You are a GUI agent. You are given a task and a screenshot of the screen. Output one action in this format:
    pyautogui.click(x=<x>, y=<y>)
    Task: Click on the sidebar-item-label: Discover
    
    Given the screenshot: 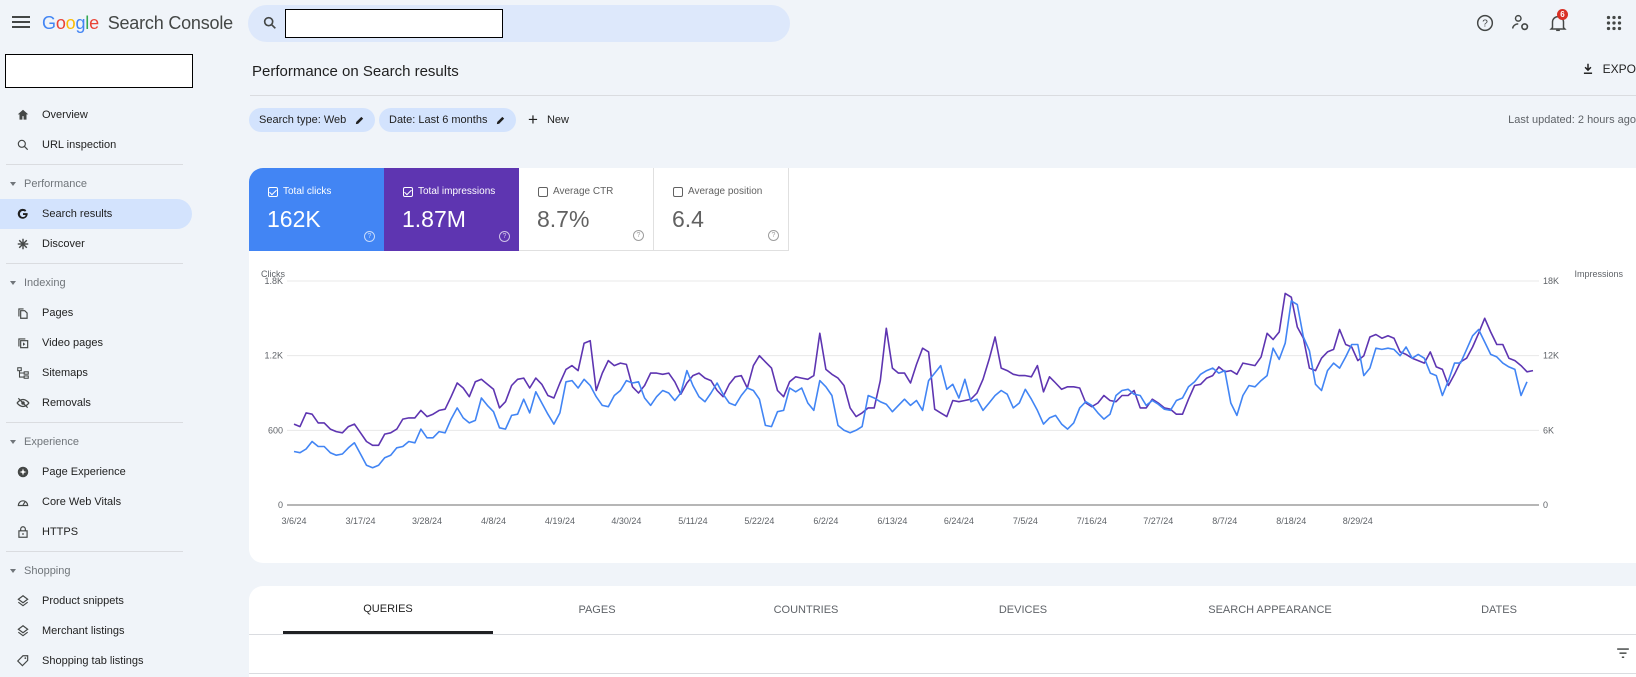 What is the action you would take?
    pyautogui.click(x=63, y=244)
    